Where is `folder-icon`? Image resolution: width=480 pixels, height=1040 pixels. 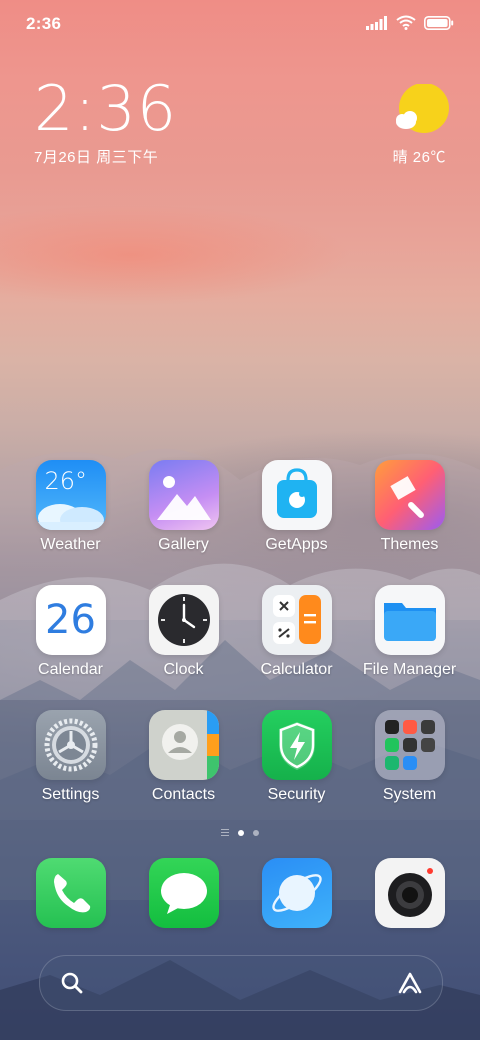 folder-icon is located at coordinates (409, 620).